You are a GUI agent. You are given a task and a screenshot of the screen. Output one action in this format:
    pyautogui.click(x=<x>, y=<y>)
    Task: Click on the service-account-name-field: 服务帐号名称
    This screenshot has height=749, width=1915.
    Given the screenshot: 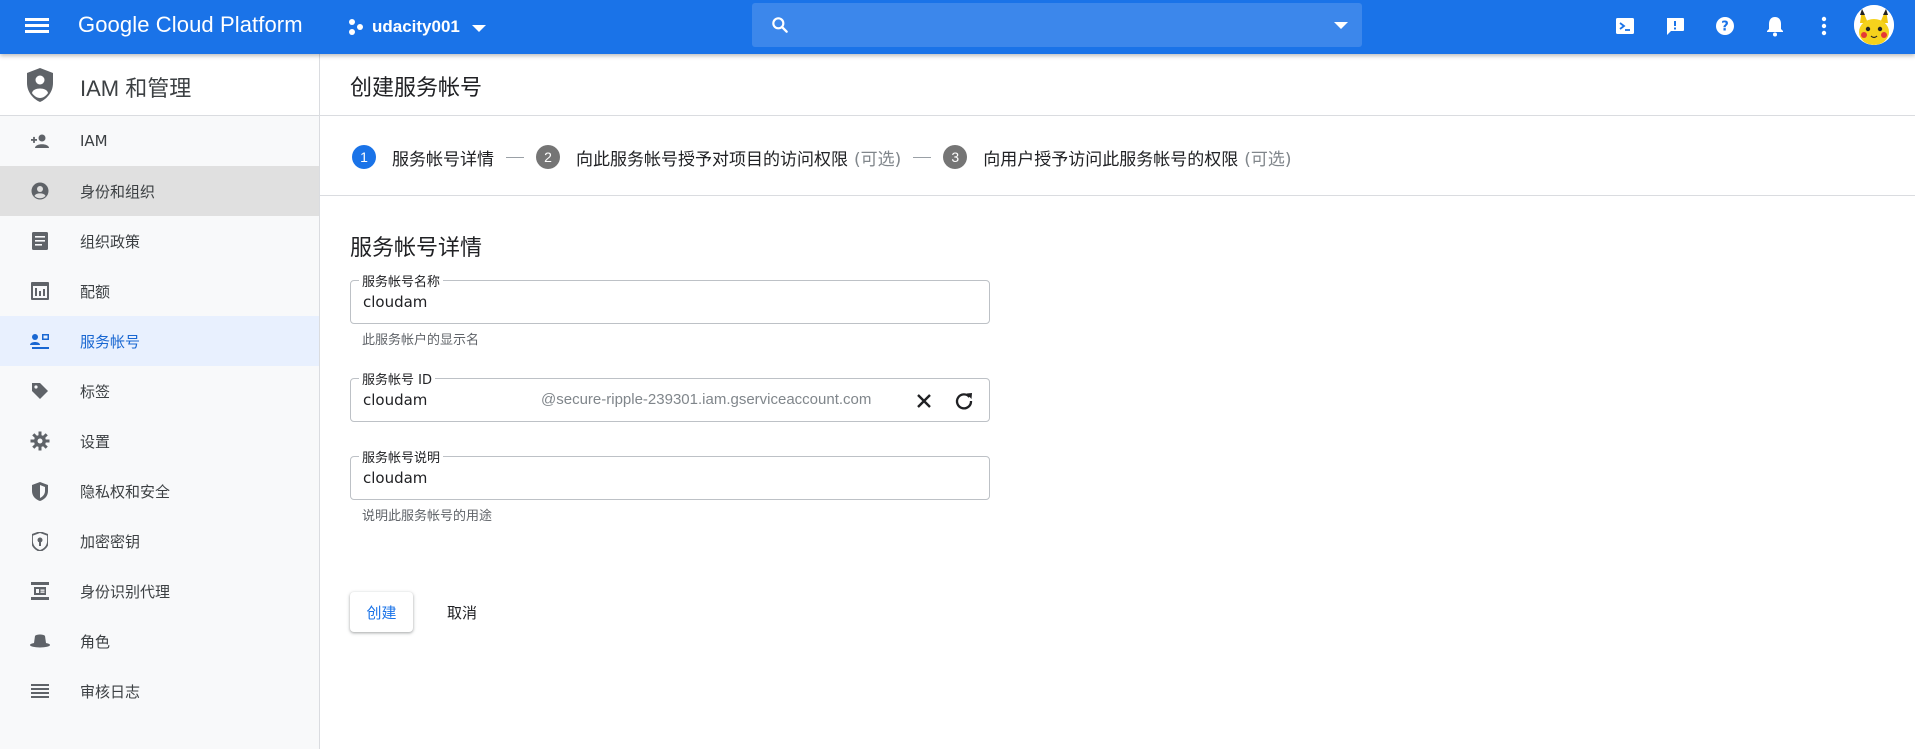 What is the action you would take?
    pyautogui.click(x=670, y=297)
    